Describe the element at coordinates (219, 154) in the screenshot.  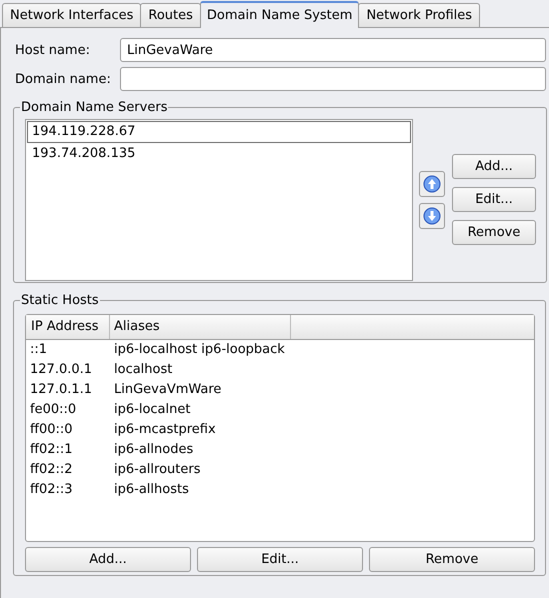
I see `dns-server-item: 193.74.208.135` at that location.